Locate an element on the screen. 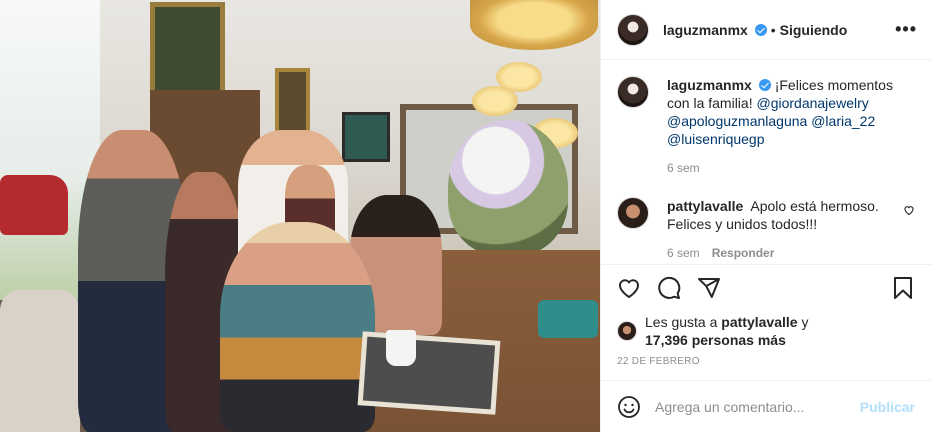 This screenshot has height=432, width=931. save-icon is located at coordinates (903, 288).